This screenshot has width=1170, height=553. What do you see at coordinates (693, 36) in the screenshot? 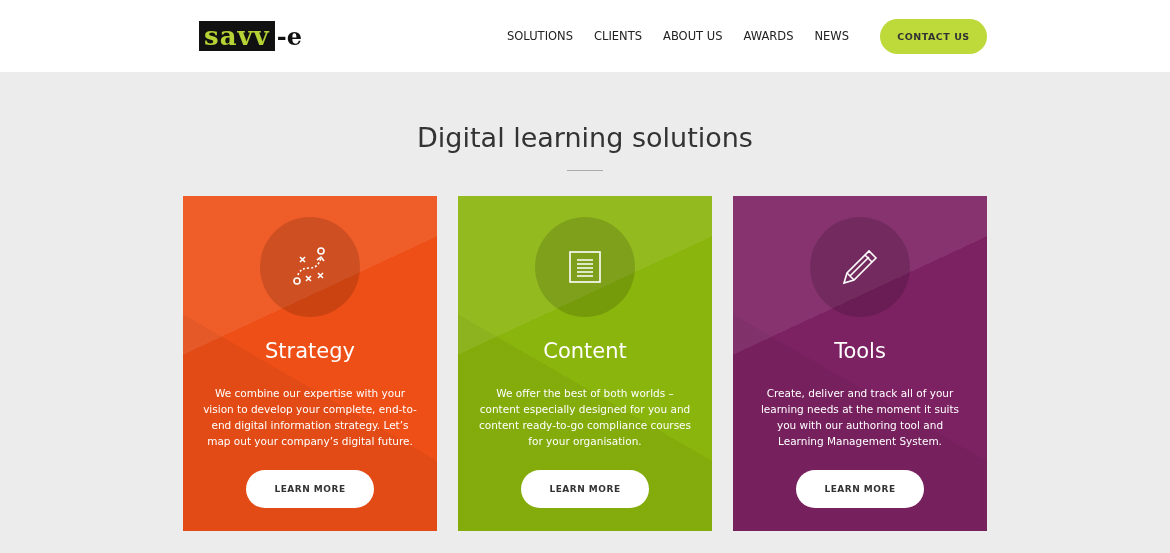
I see `nav-link: ABOUT US` at bounding box center [693, 36].